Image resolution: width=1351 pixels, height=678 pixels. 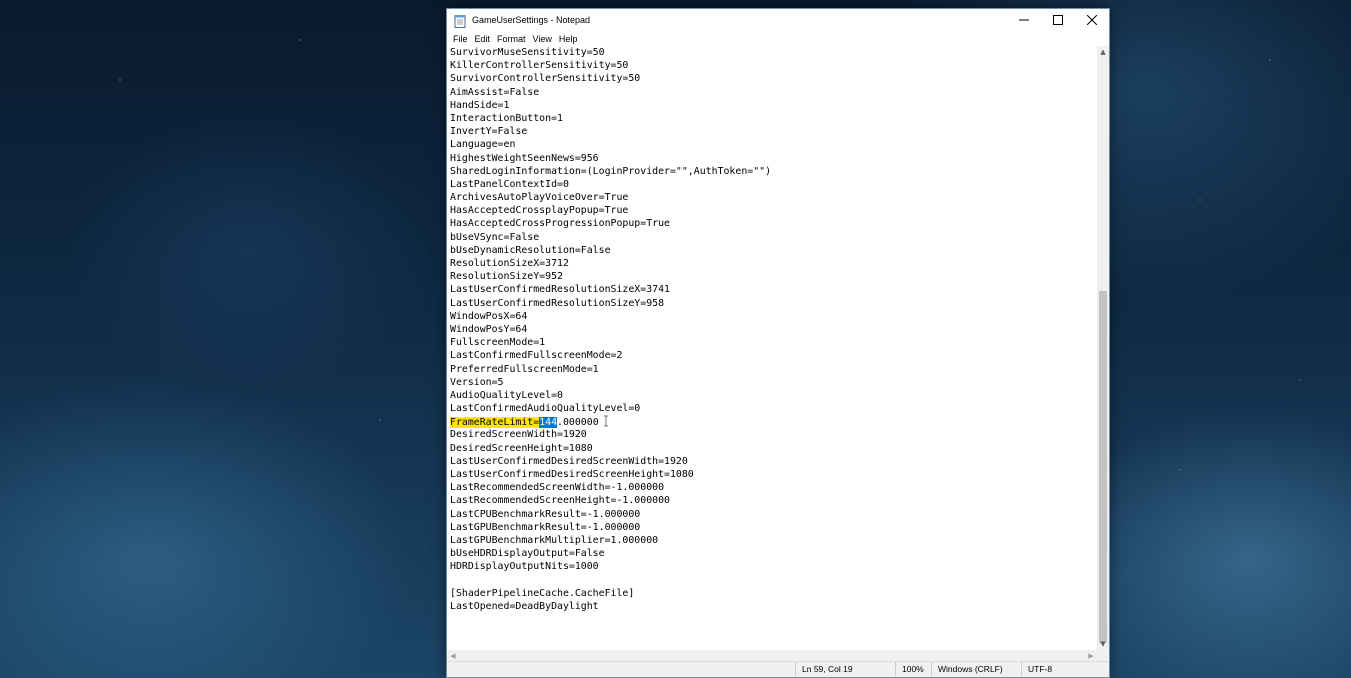 I want to click on text-line: HDRDisplayOutputNits=1000, so click(x=524, y=567).